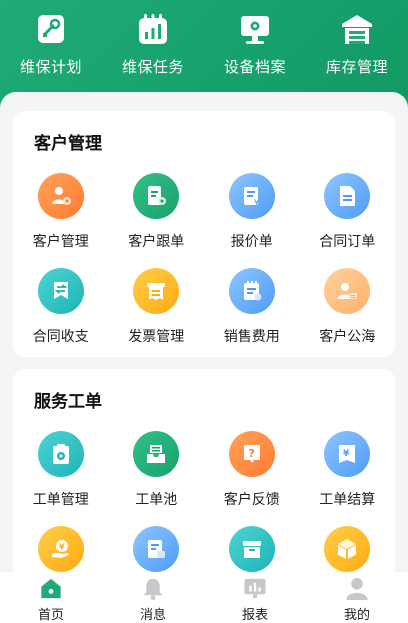 This screenshot has height=623, width=408. I want to click on grid-item-customer-management: 客户管理, so click(61, 212).